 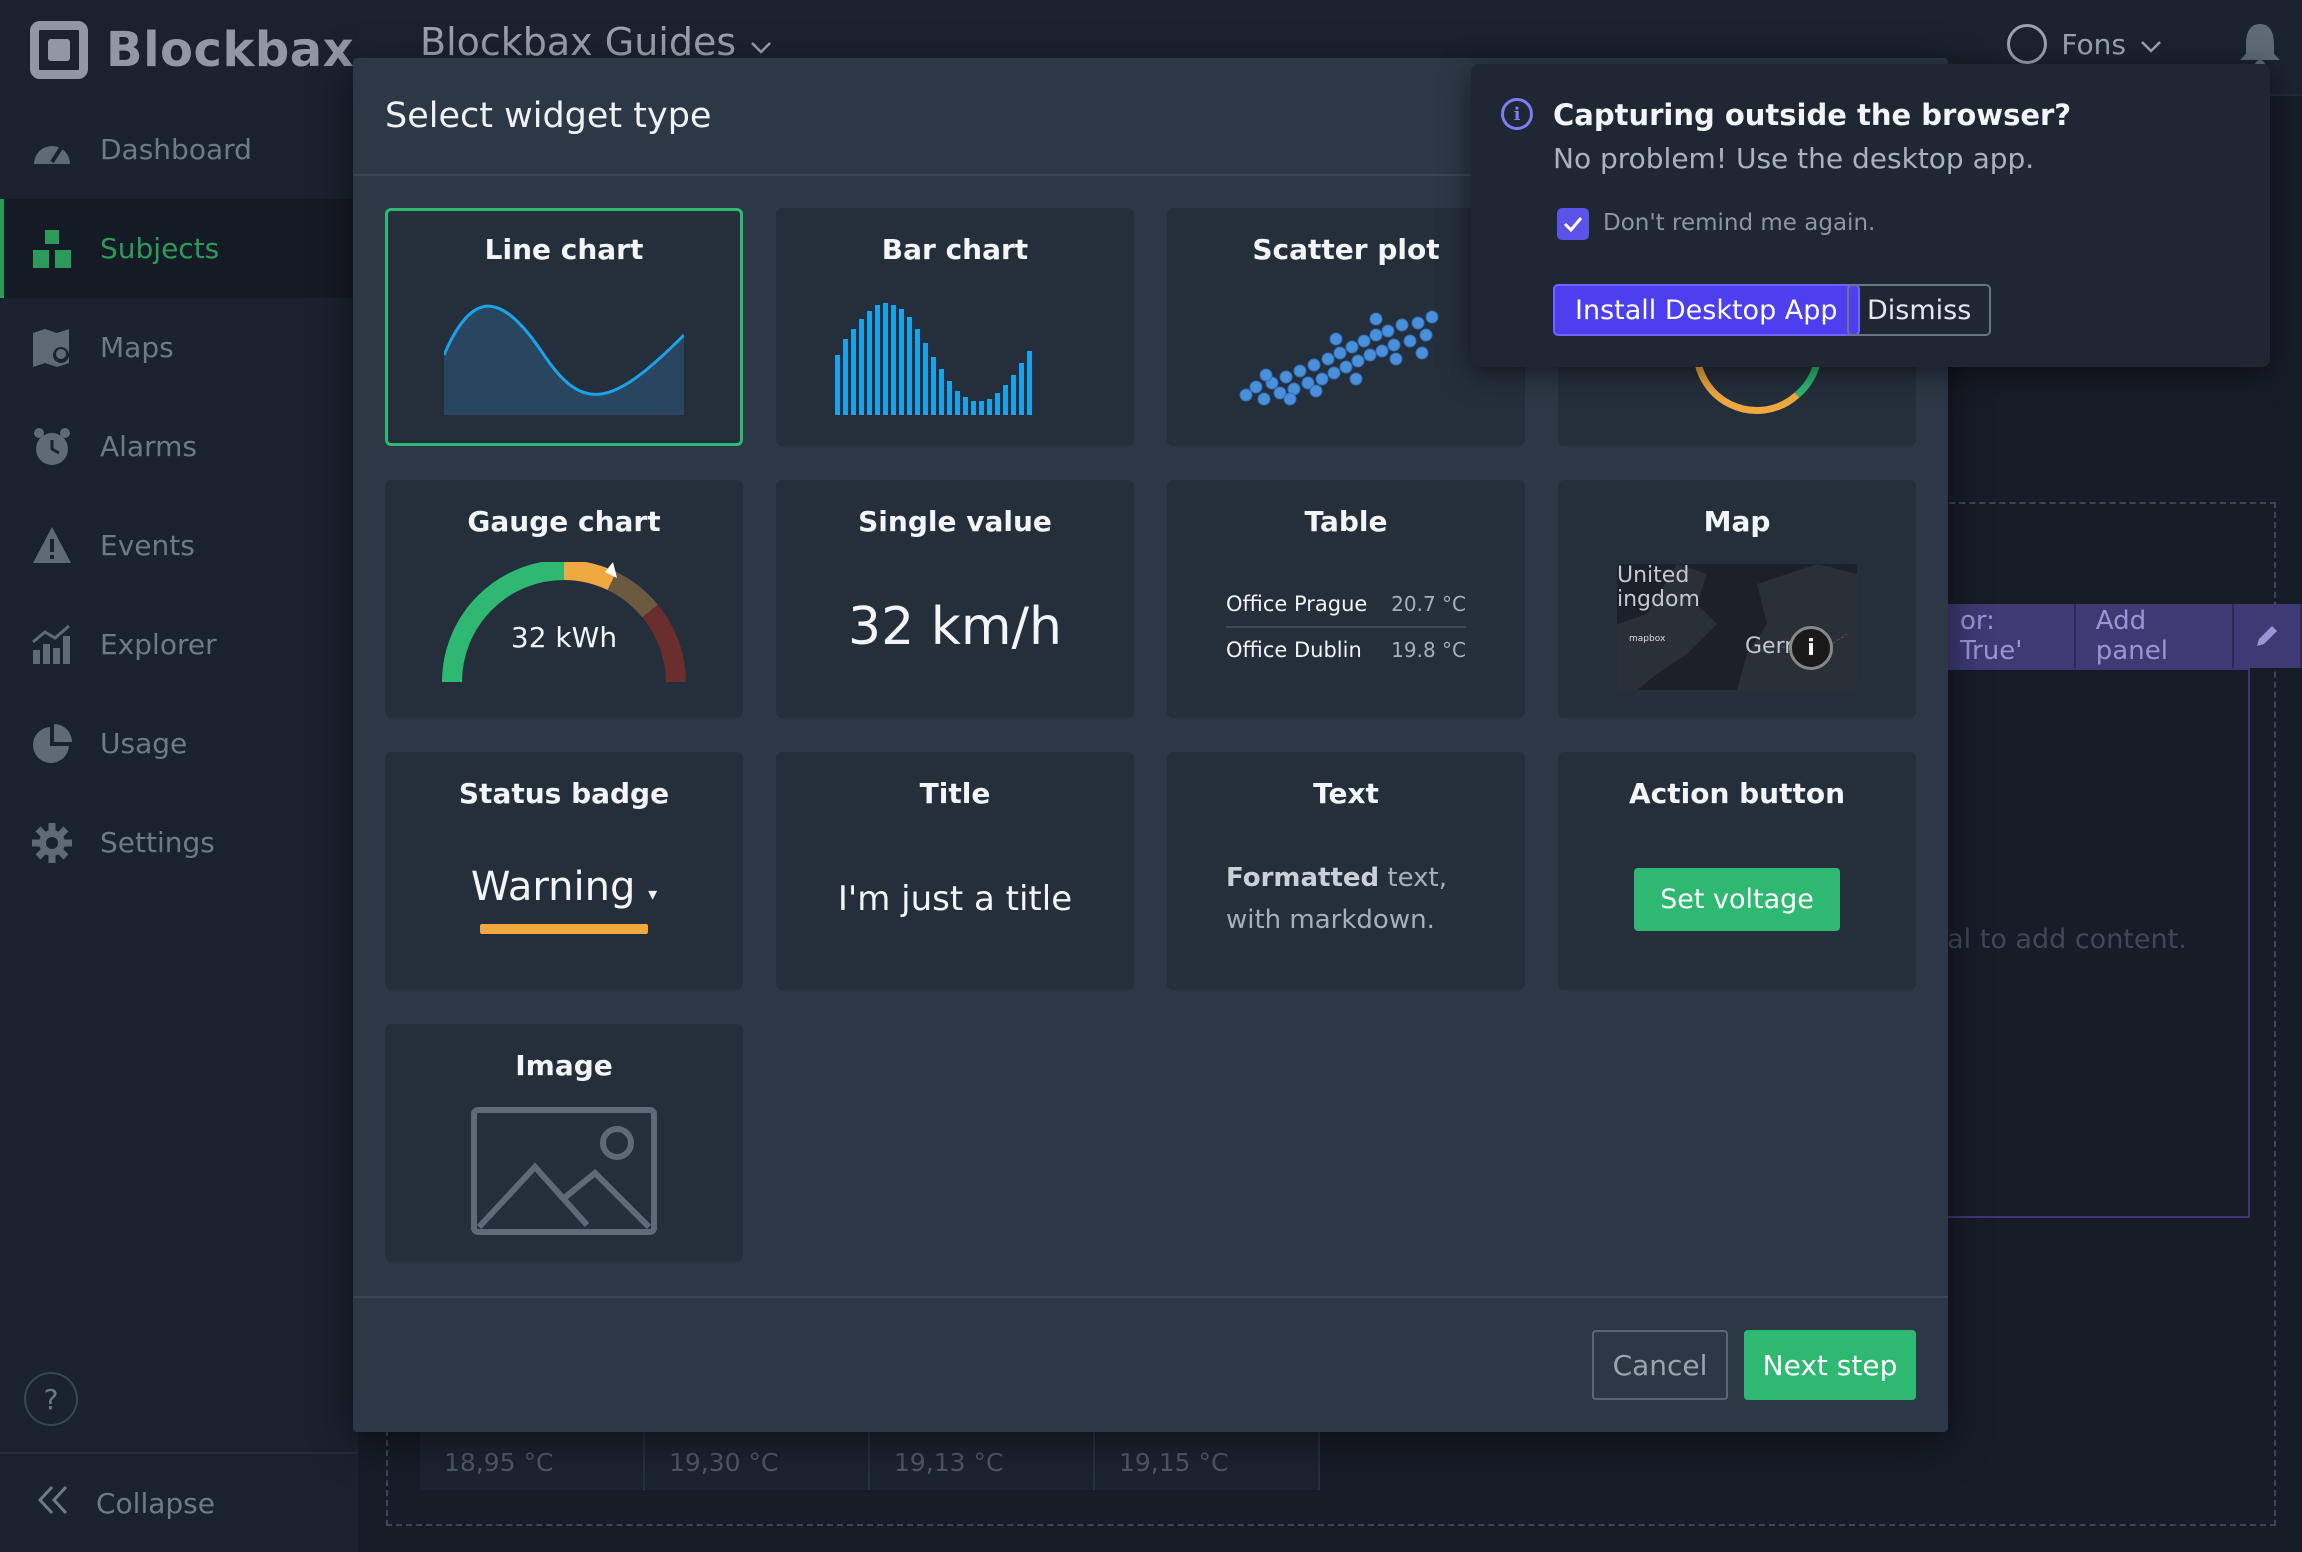 I want to click on sidebar-item-alarms: Alarms, so click(x=179, y=446).